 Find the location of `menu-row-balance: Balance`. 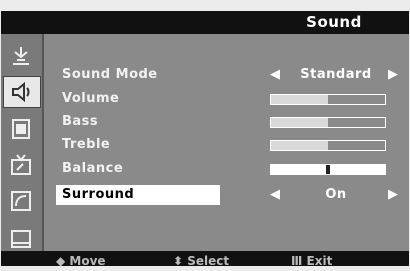

menu-row-balance: Balance is located at coordinates (228, 169).